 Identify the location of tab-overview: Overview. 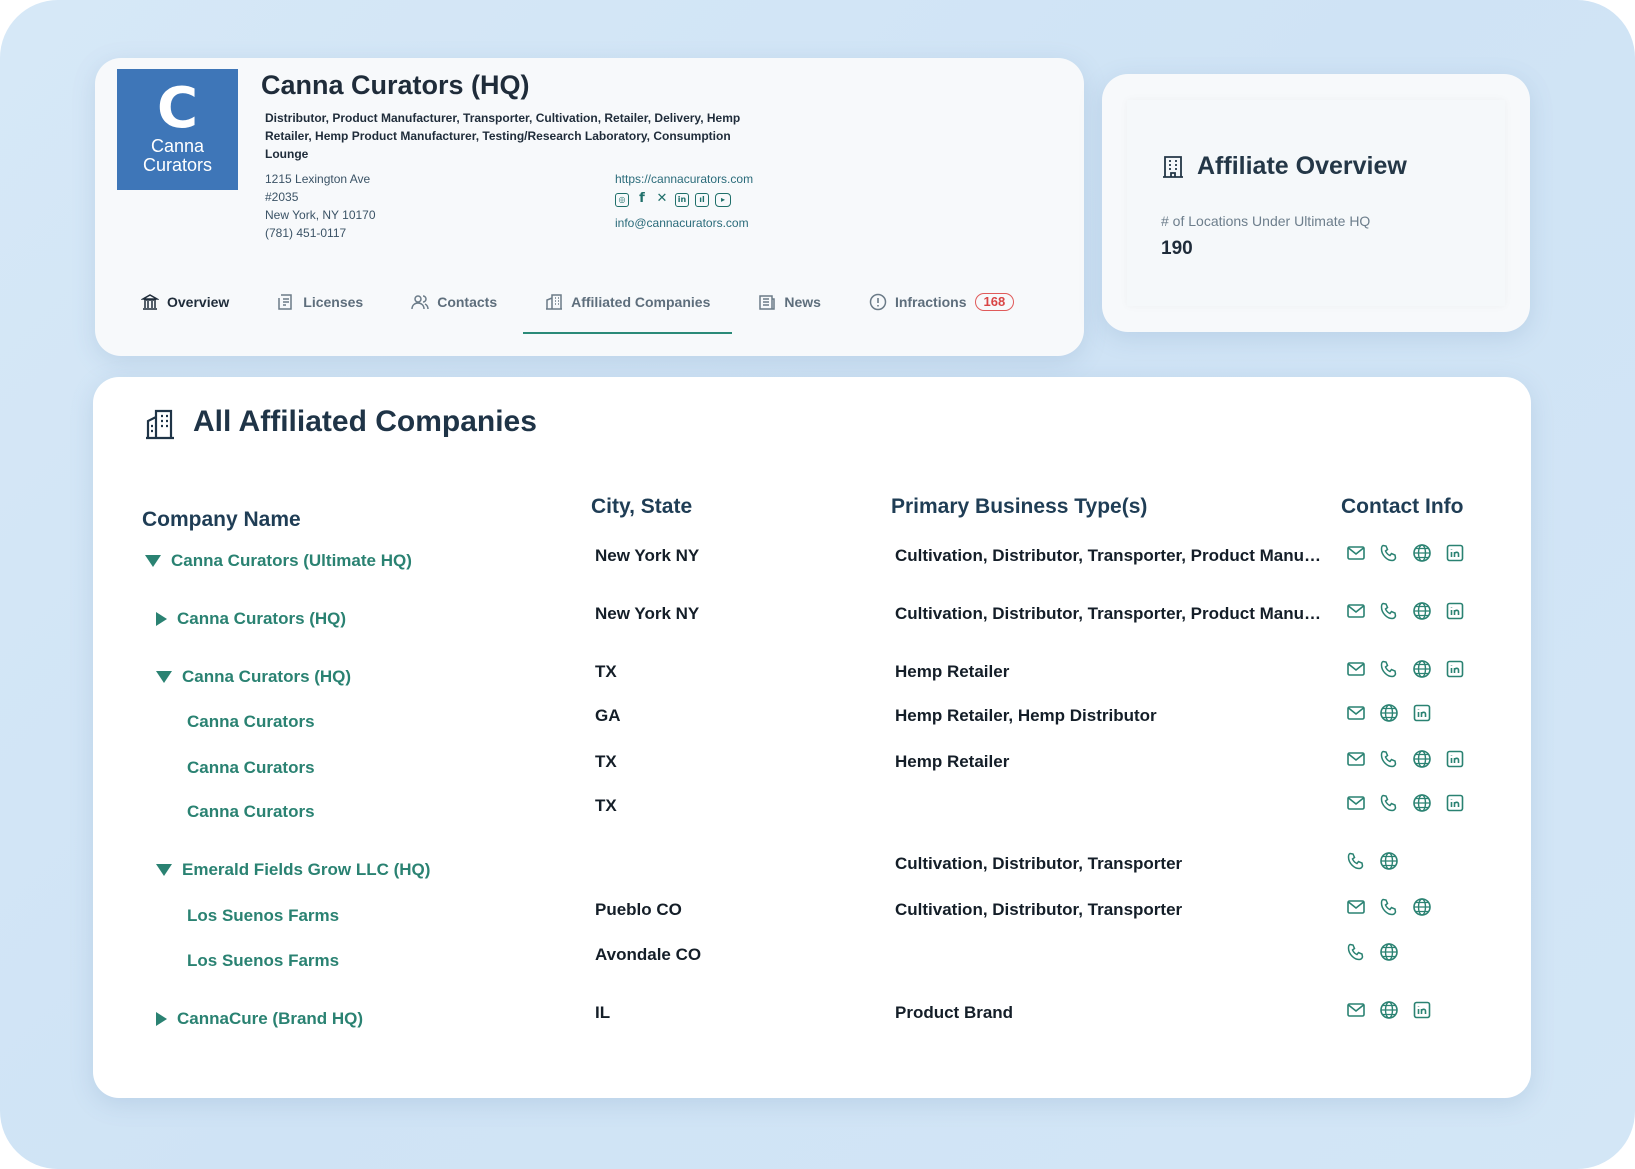
(185, 302).